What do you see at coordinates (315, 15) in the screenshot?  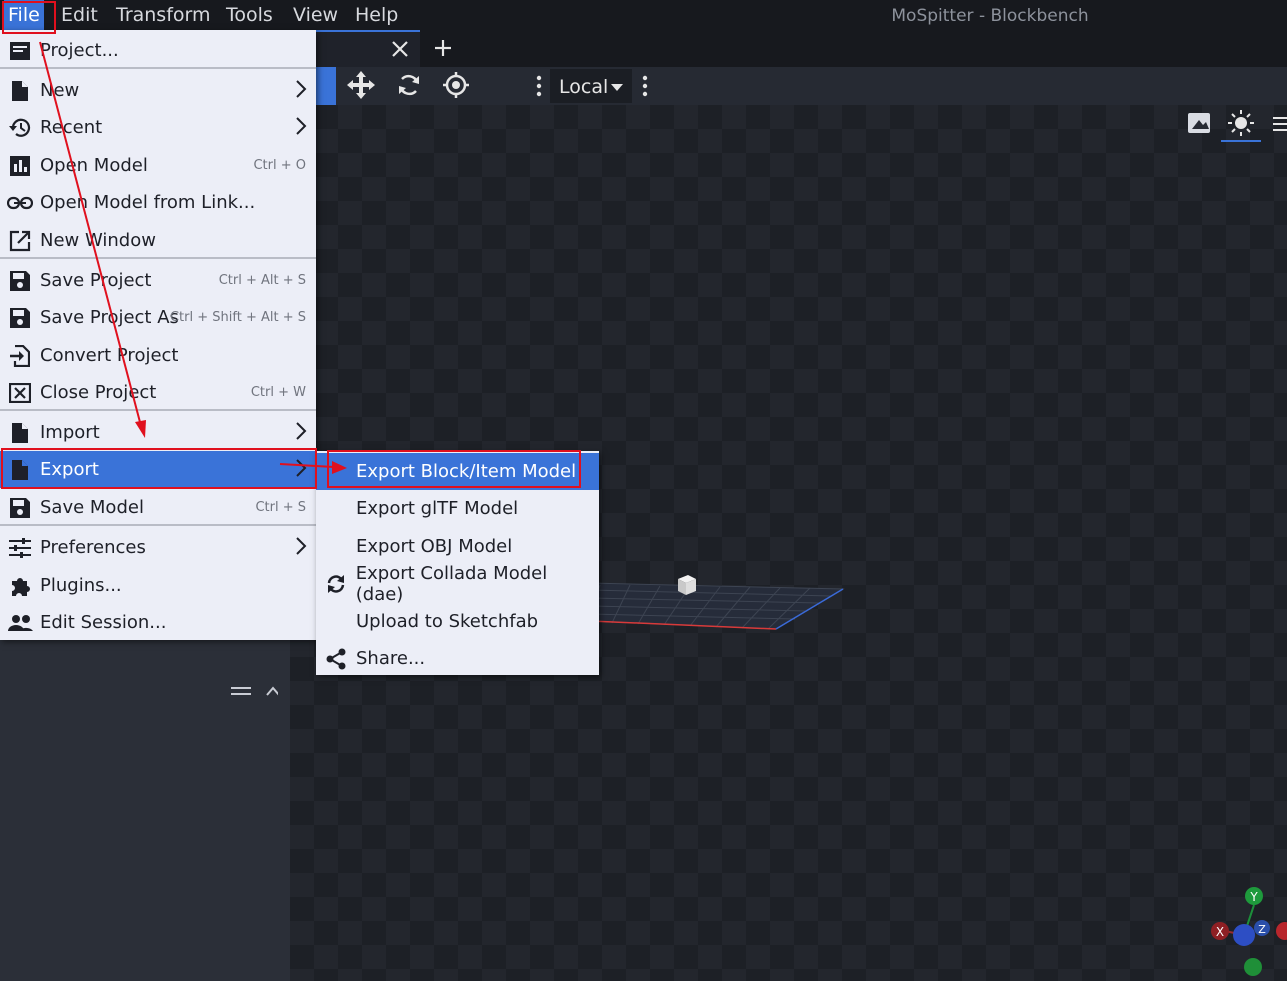 I see `menu-view: View` at bounding box center [315, 15].